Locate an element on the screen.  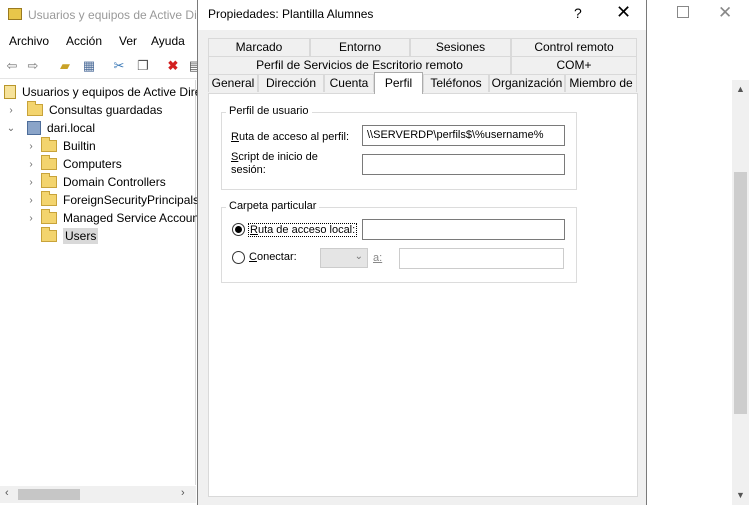
tree-item-managed-service-accounts: › Managed Service Accounts is located at coordinates (116, 218).